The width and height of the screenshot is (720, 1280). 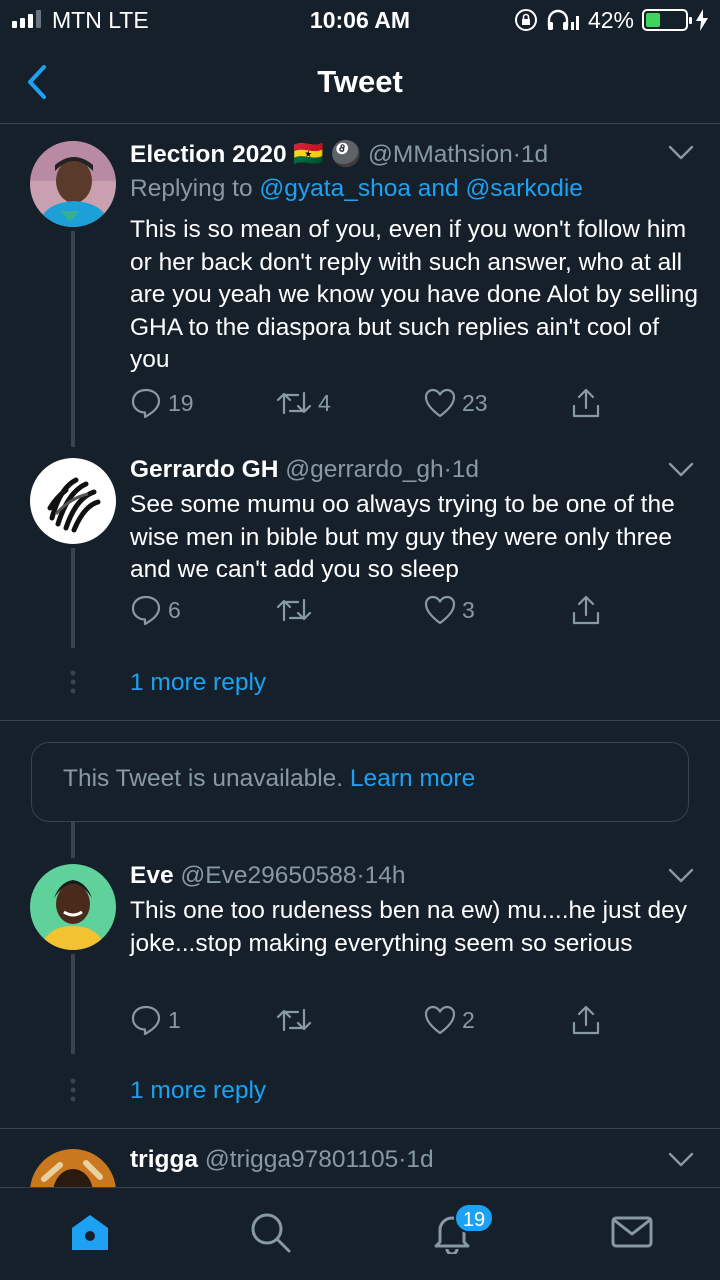 I want to click on unavailable-tweet-notice: This Tweet is unavailable. Learn more, so click(x=360, y=782).